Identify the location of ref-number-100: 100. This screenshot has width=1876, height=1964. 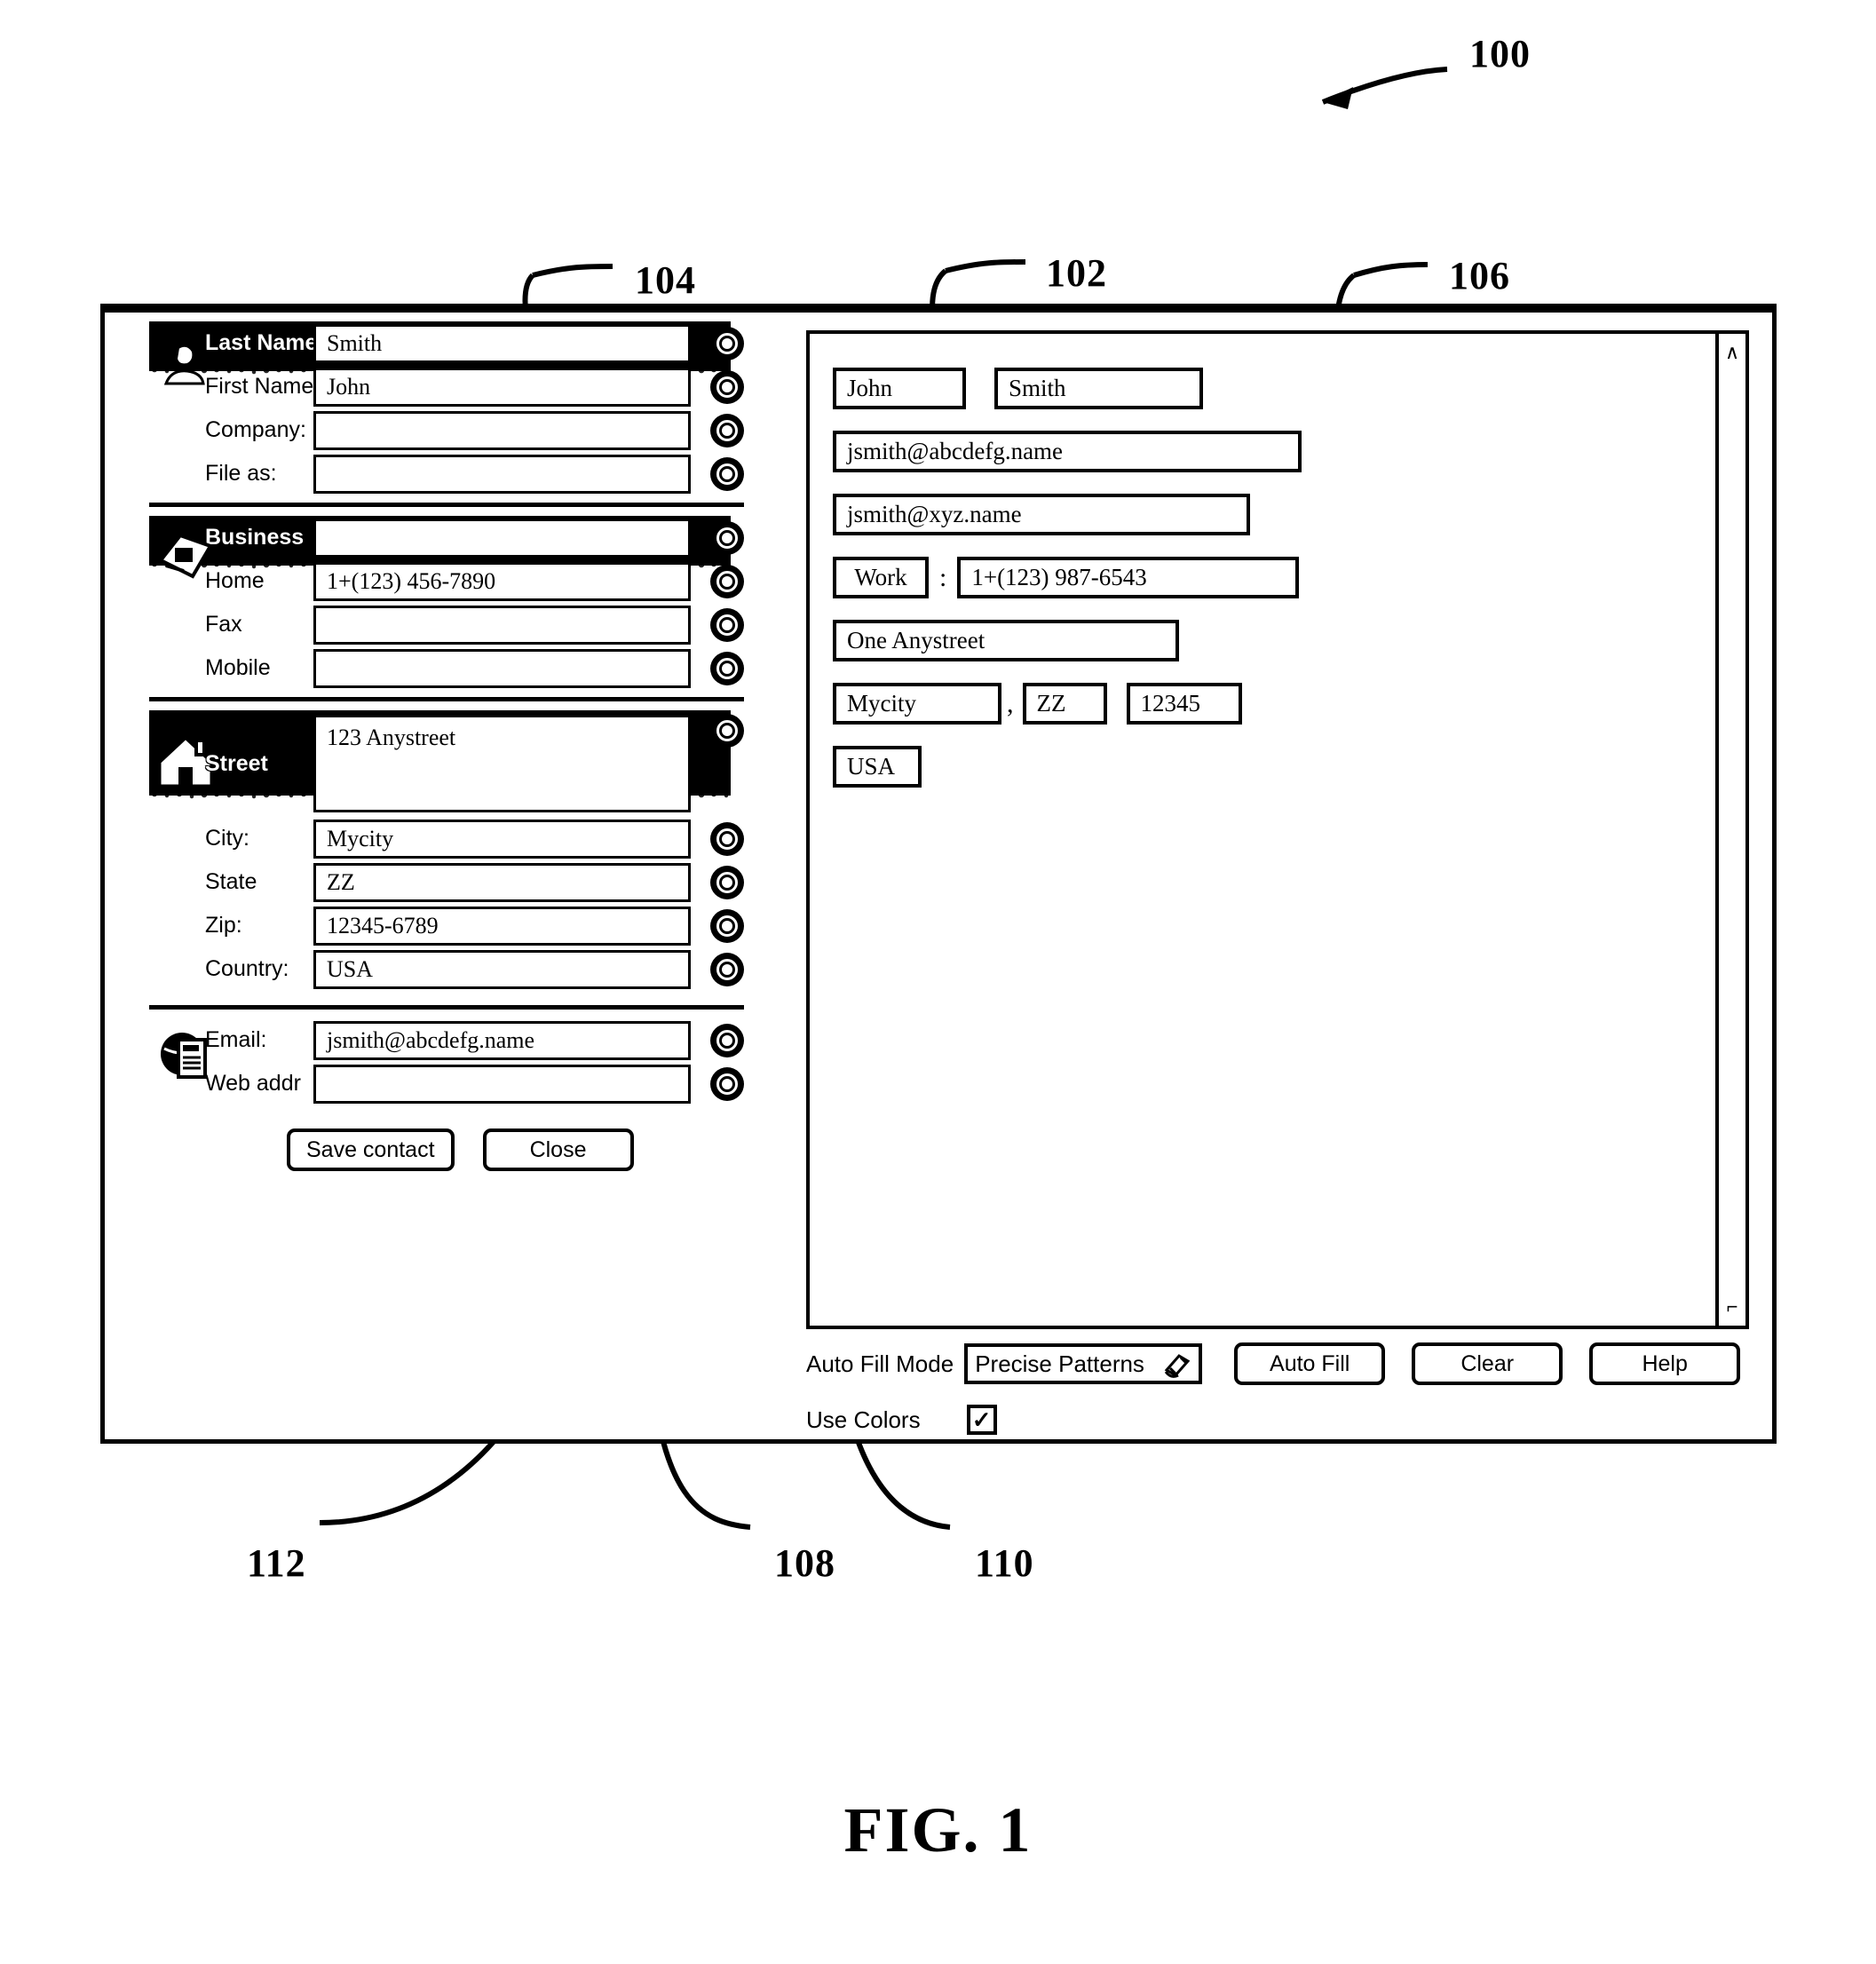
(1500, 53).